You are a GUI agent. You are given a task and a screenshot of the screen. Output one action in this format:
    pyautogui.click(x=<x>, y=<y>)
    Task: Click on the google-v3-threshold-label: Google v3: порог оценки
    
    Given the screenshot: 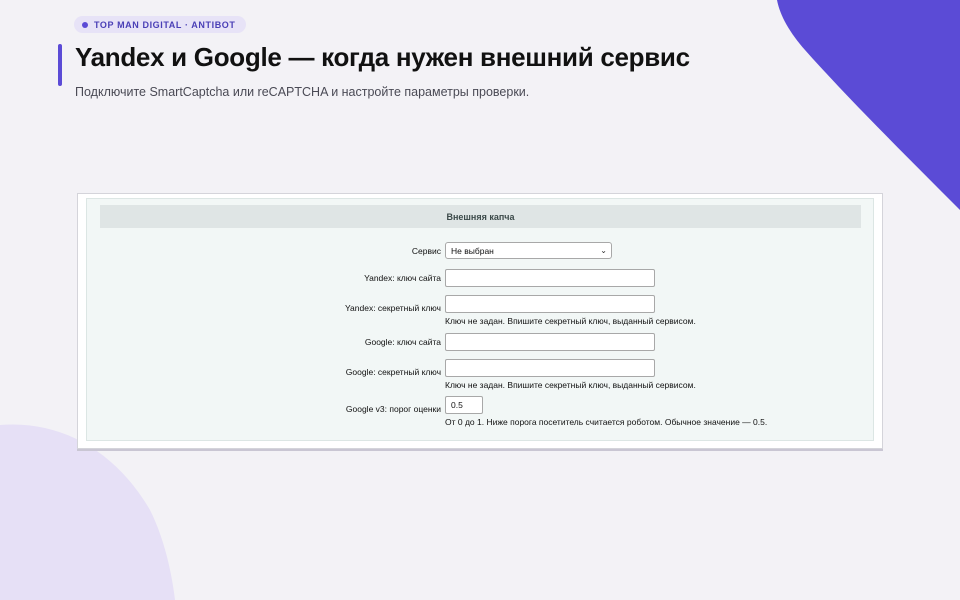 What is the action you would take?
    pyautogui.click(x=393, y=409)
    